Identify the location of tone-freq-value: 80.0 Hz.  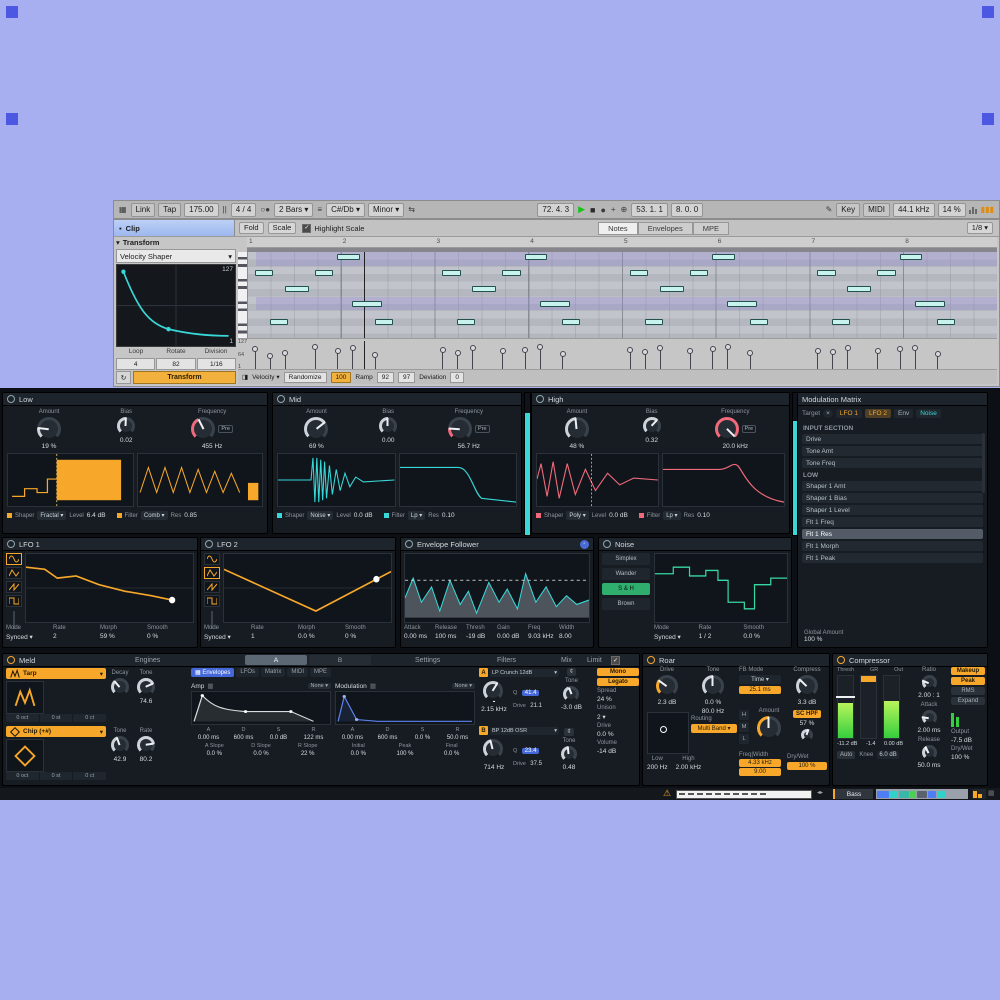
(713, 711).